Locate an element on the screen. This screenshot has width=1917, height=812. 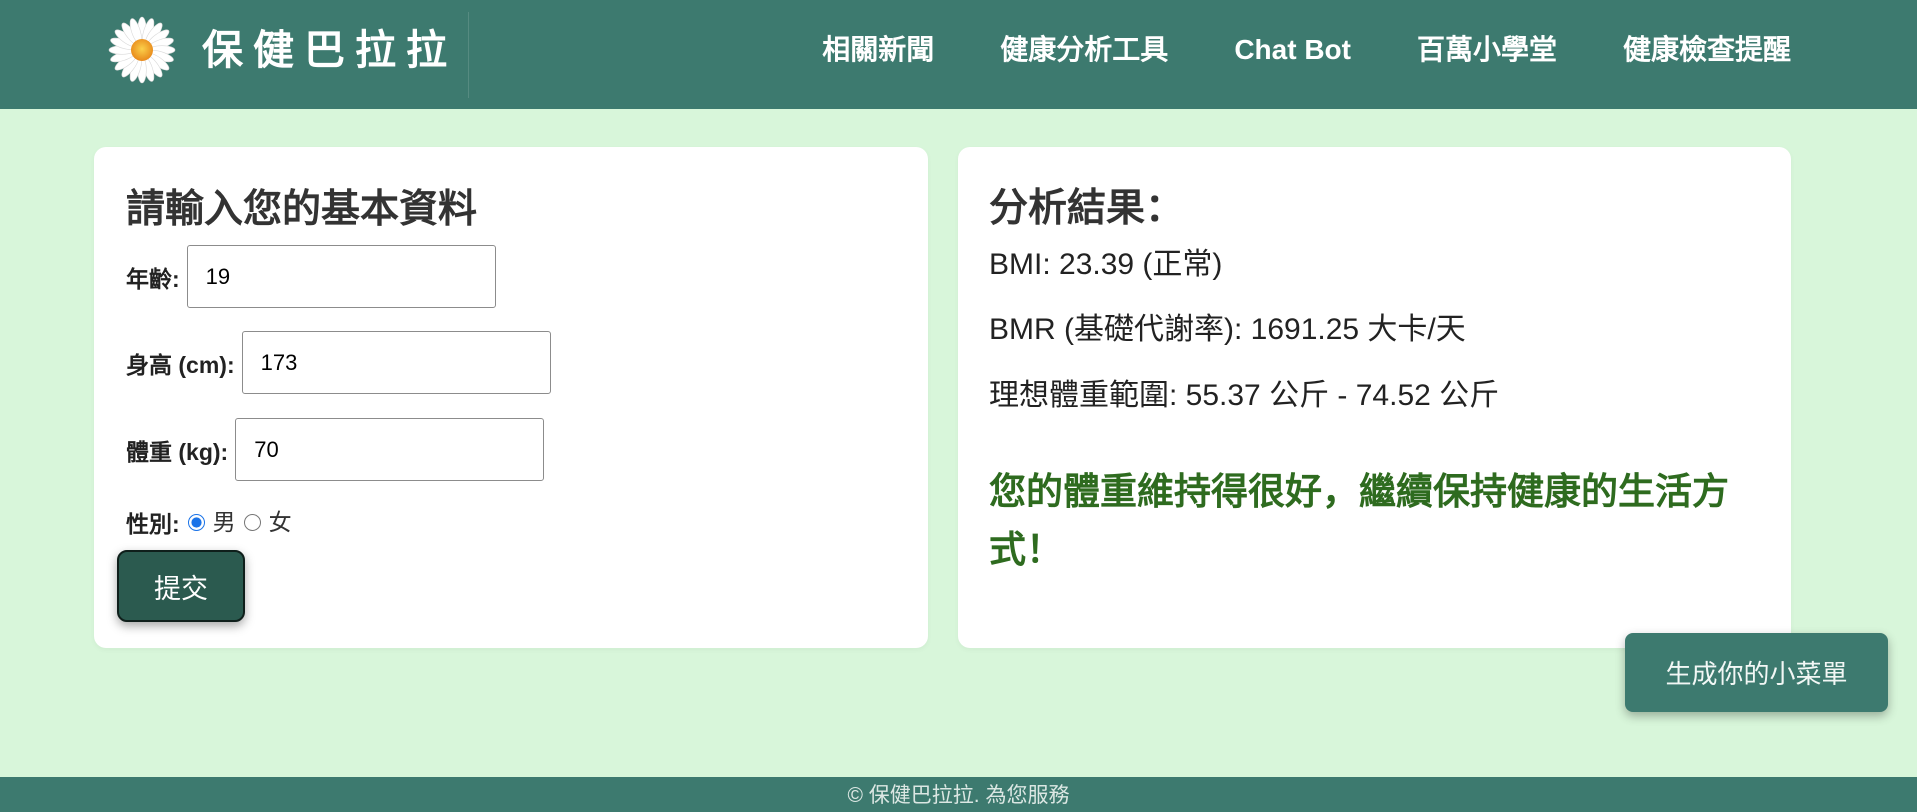
footer-copyright: © 保健巴拉拉. 為您服務 is located at coordinates (958, 795).